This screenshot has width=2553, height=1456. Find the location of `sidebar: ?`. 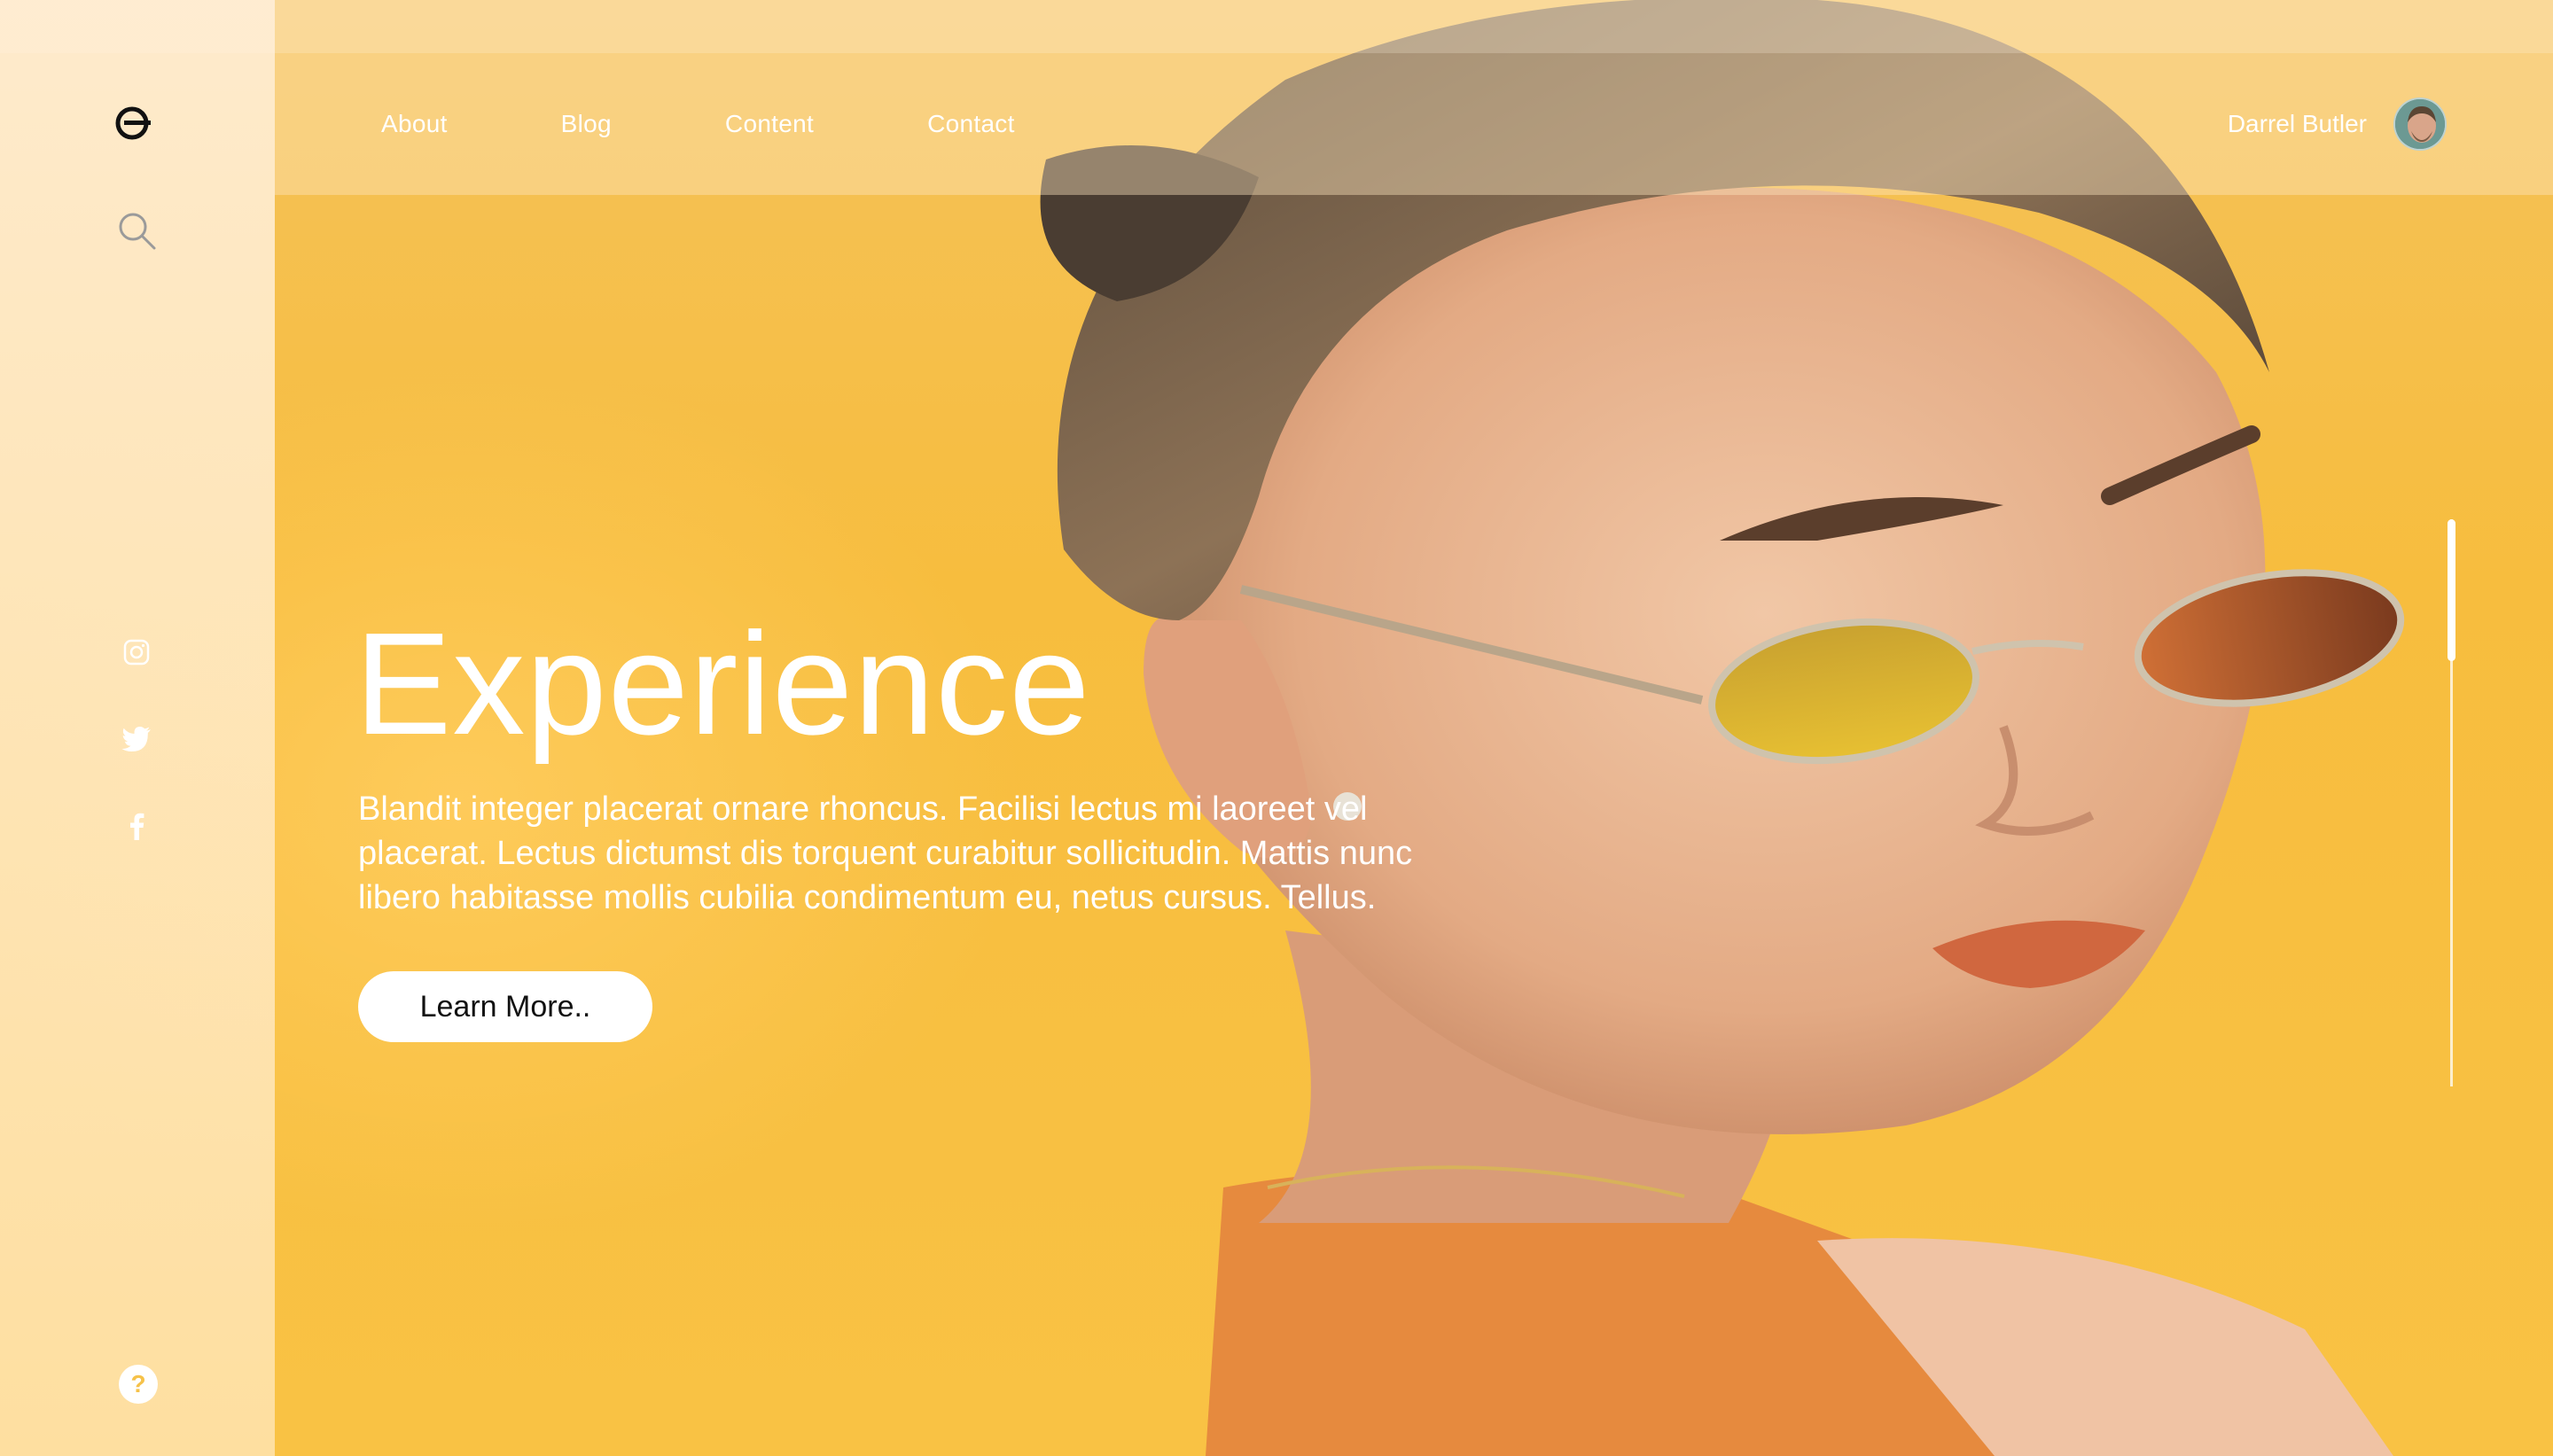

sidebar: ? is located at coordinates (137, 728).